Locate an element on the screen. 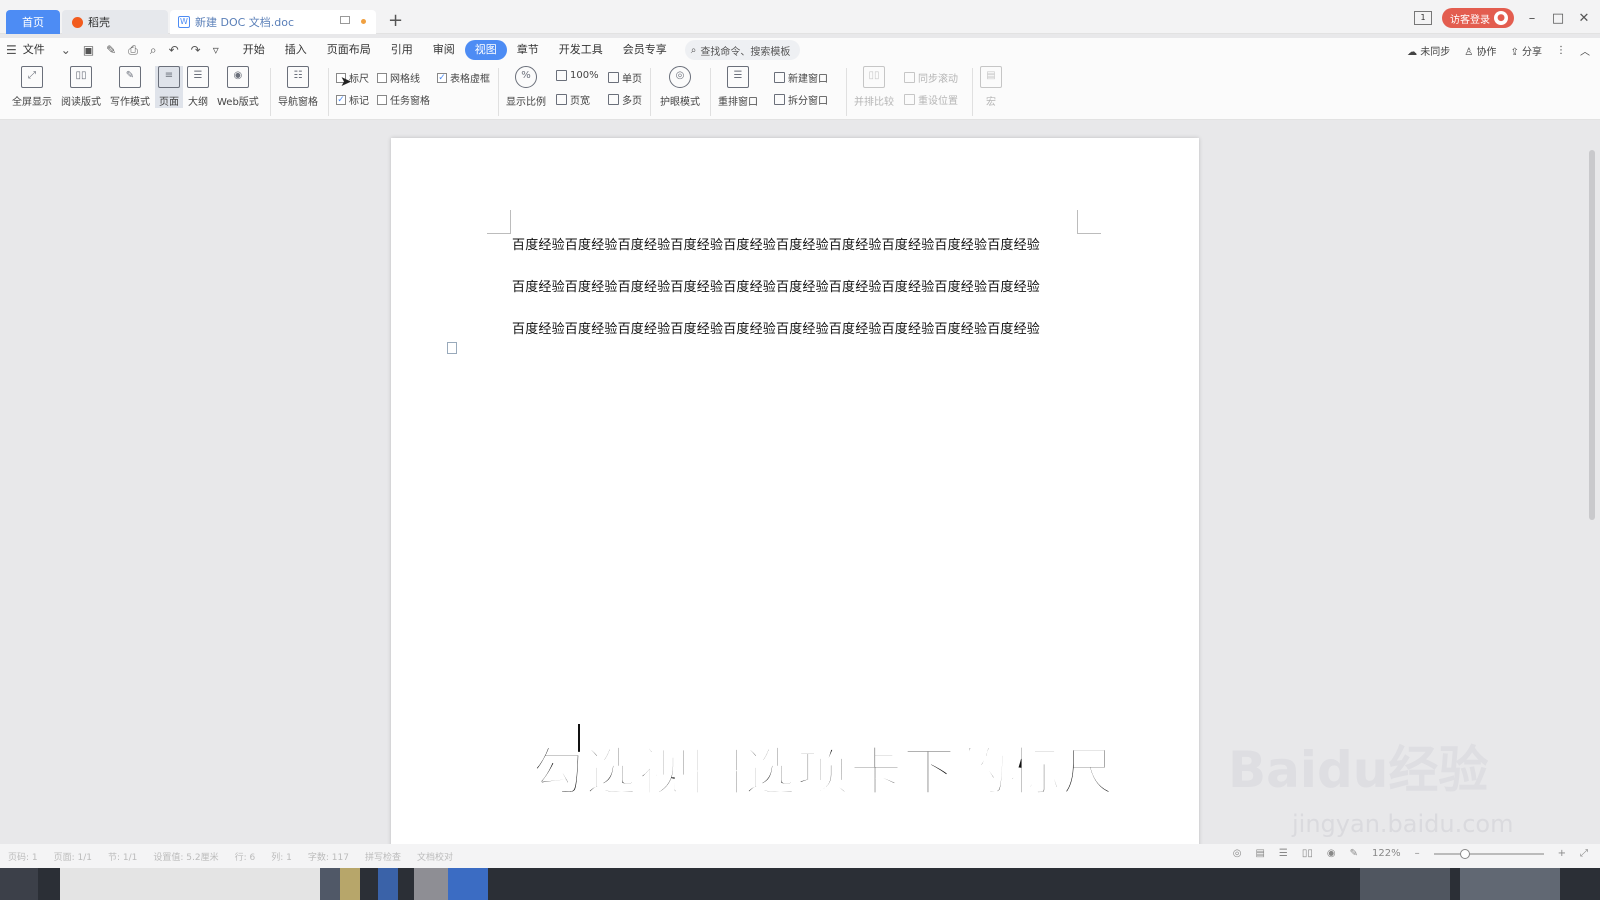 The height and width of the screenshot is (900, 1600). window-mode-icon: 1 is located at coordinates (1423, 18).